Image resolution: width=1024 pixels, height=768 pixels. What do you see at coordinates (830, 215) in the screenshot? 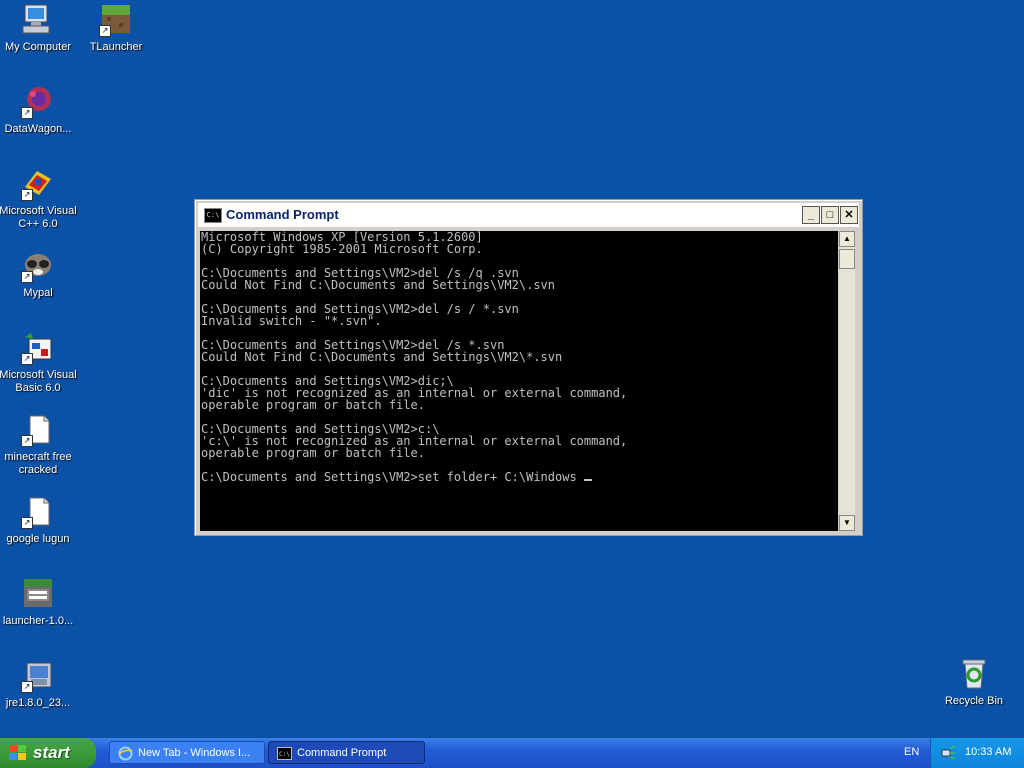
I see `maximize-button: □` at bounding box center [830, 215].